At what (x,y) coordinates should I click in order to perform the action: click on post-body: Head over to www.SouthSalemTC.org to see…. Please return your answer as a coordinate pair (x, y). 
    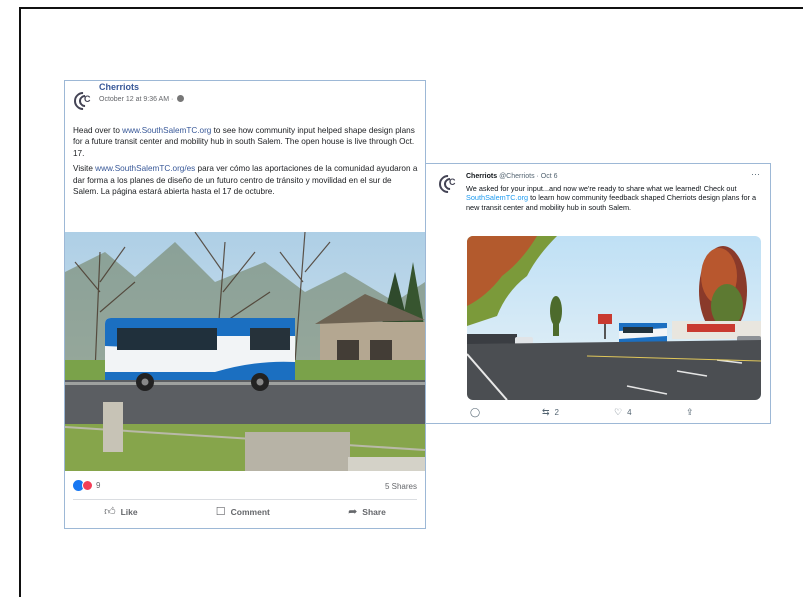
    Looking at the image, I should click on (246, 163).